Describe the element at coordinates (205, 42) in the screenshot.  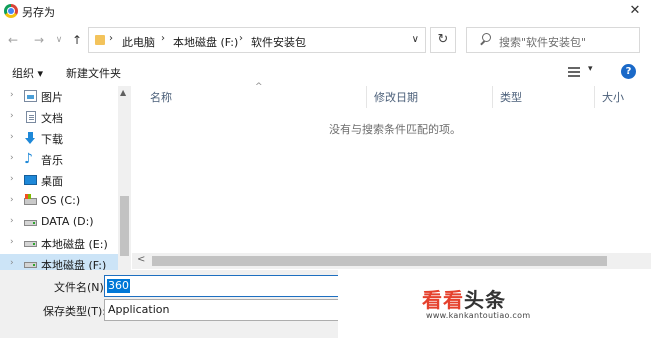
I see `breadcrumb-drive-f: 本地磁盘 (F:)` at that location.